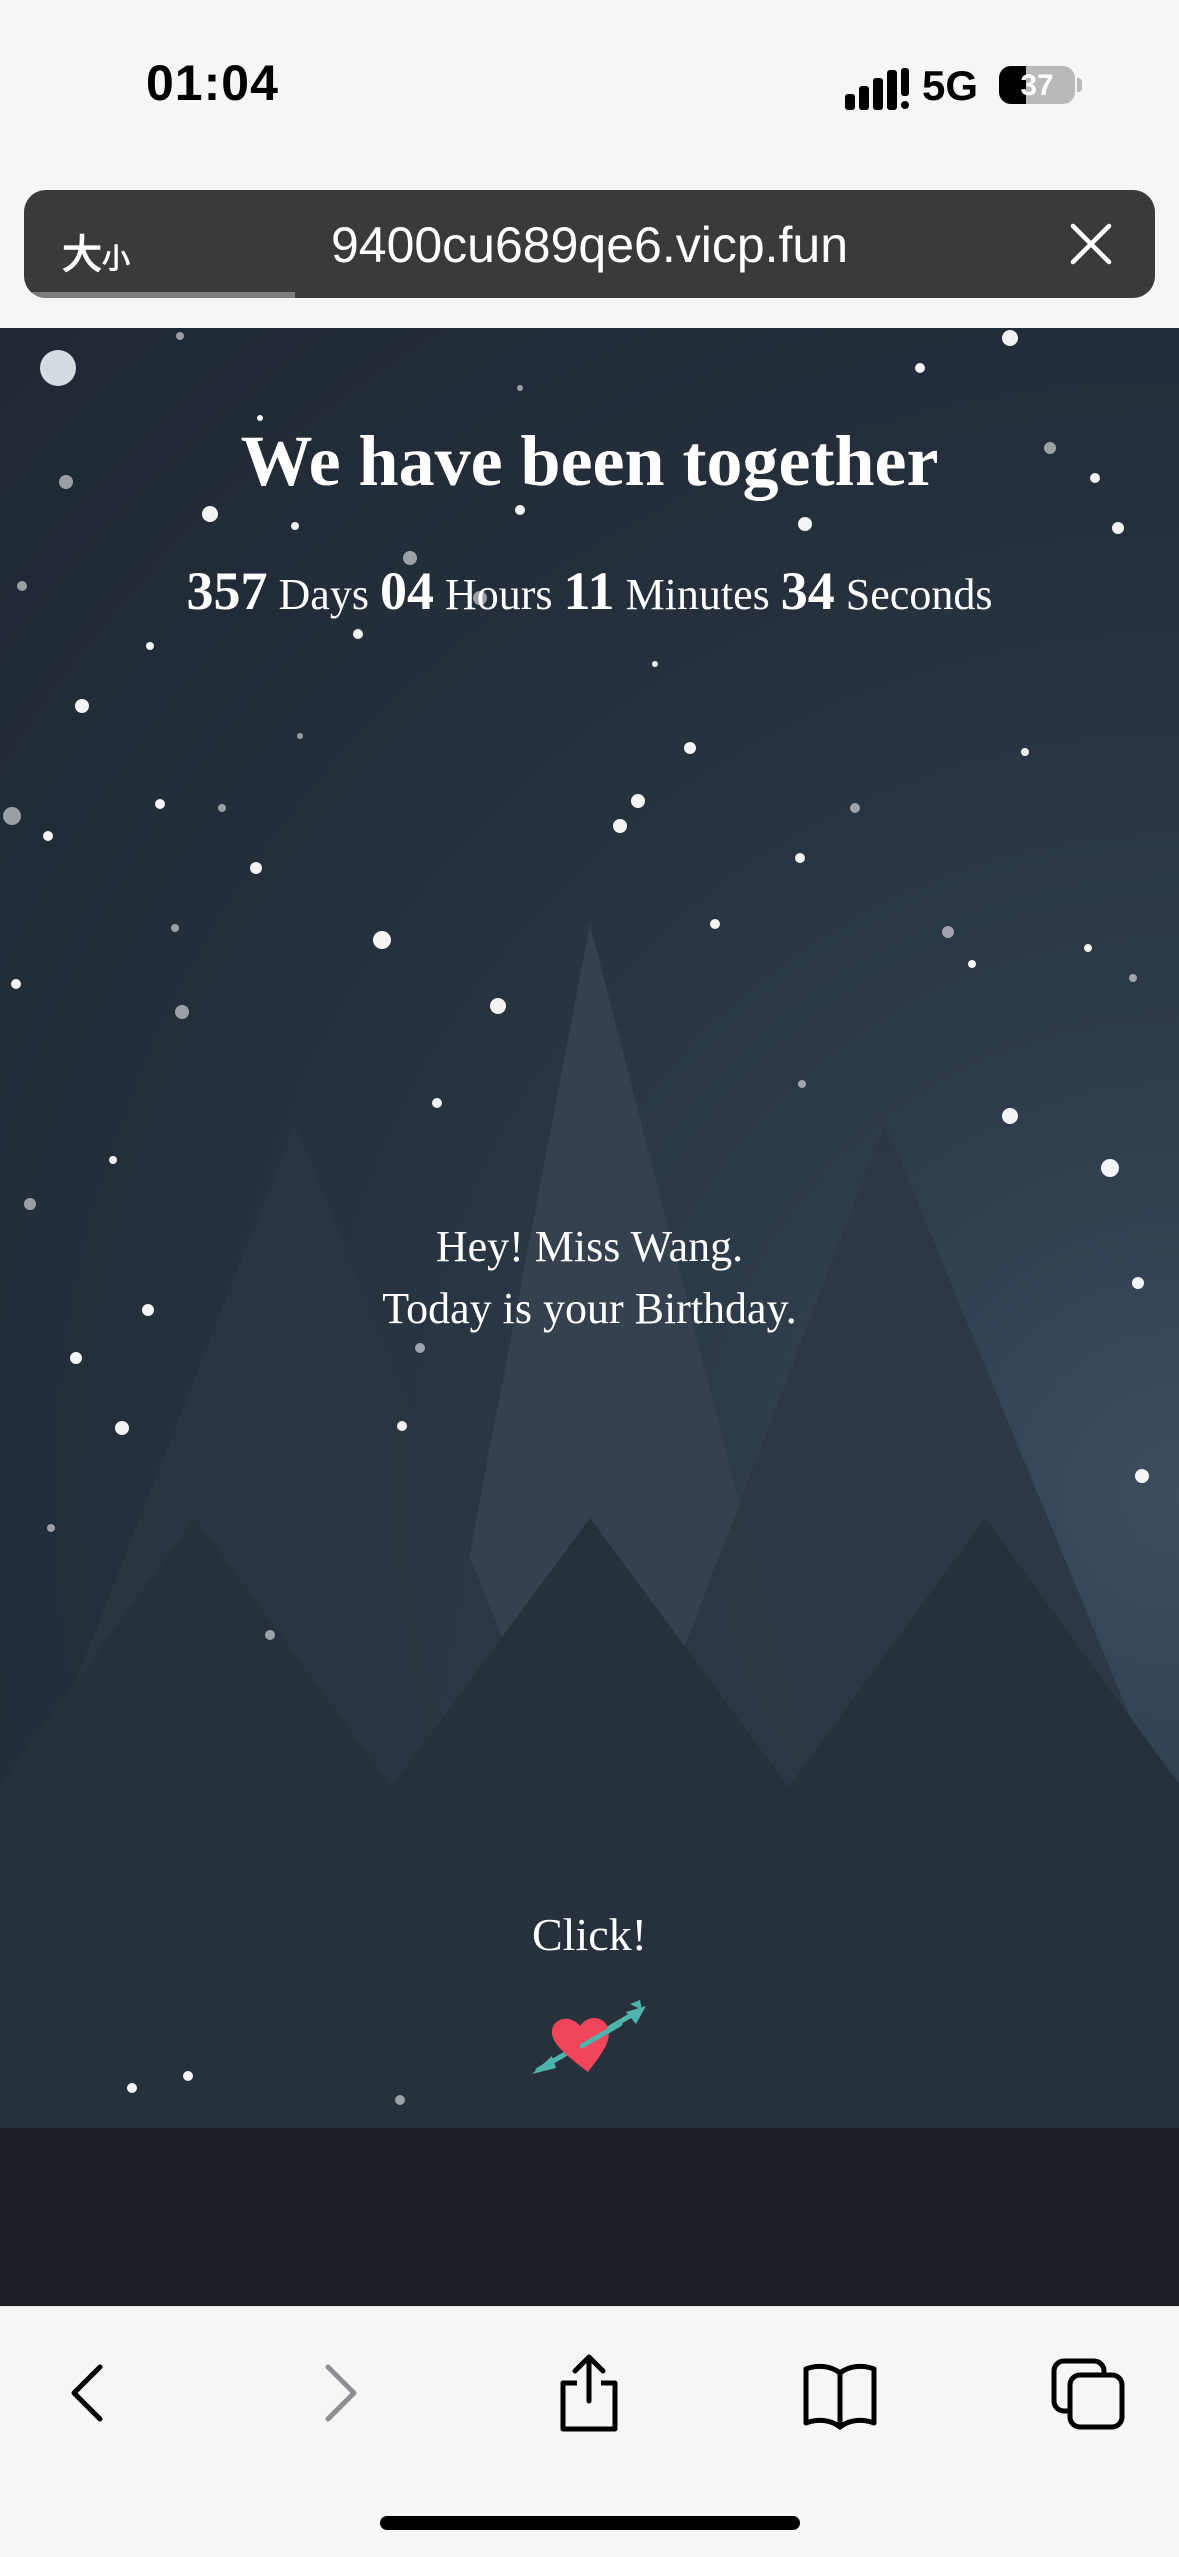 The height and width of the screenshot is (2557, 1179). What do you see at coordinates (950, 85) in the screenshot?
I see `network-type: 5G` at bounding box center [950, 85].